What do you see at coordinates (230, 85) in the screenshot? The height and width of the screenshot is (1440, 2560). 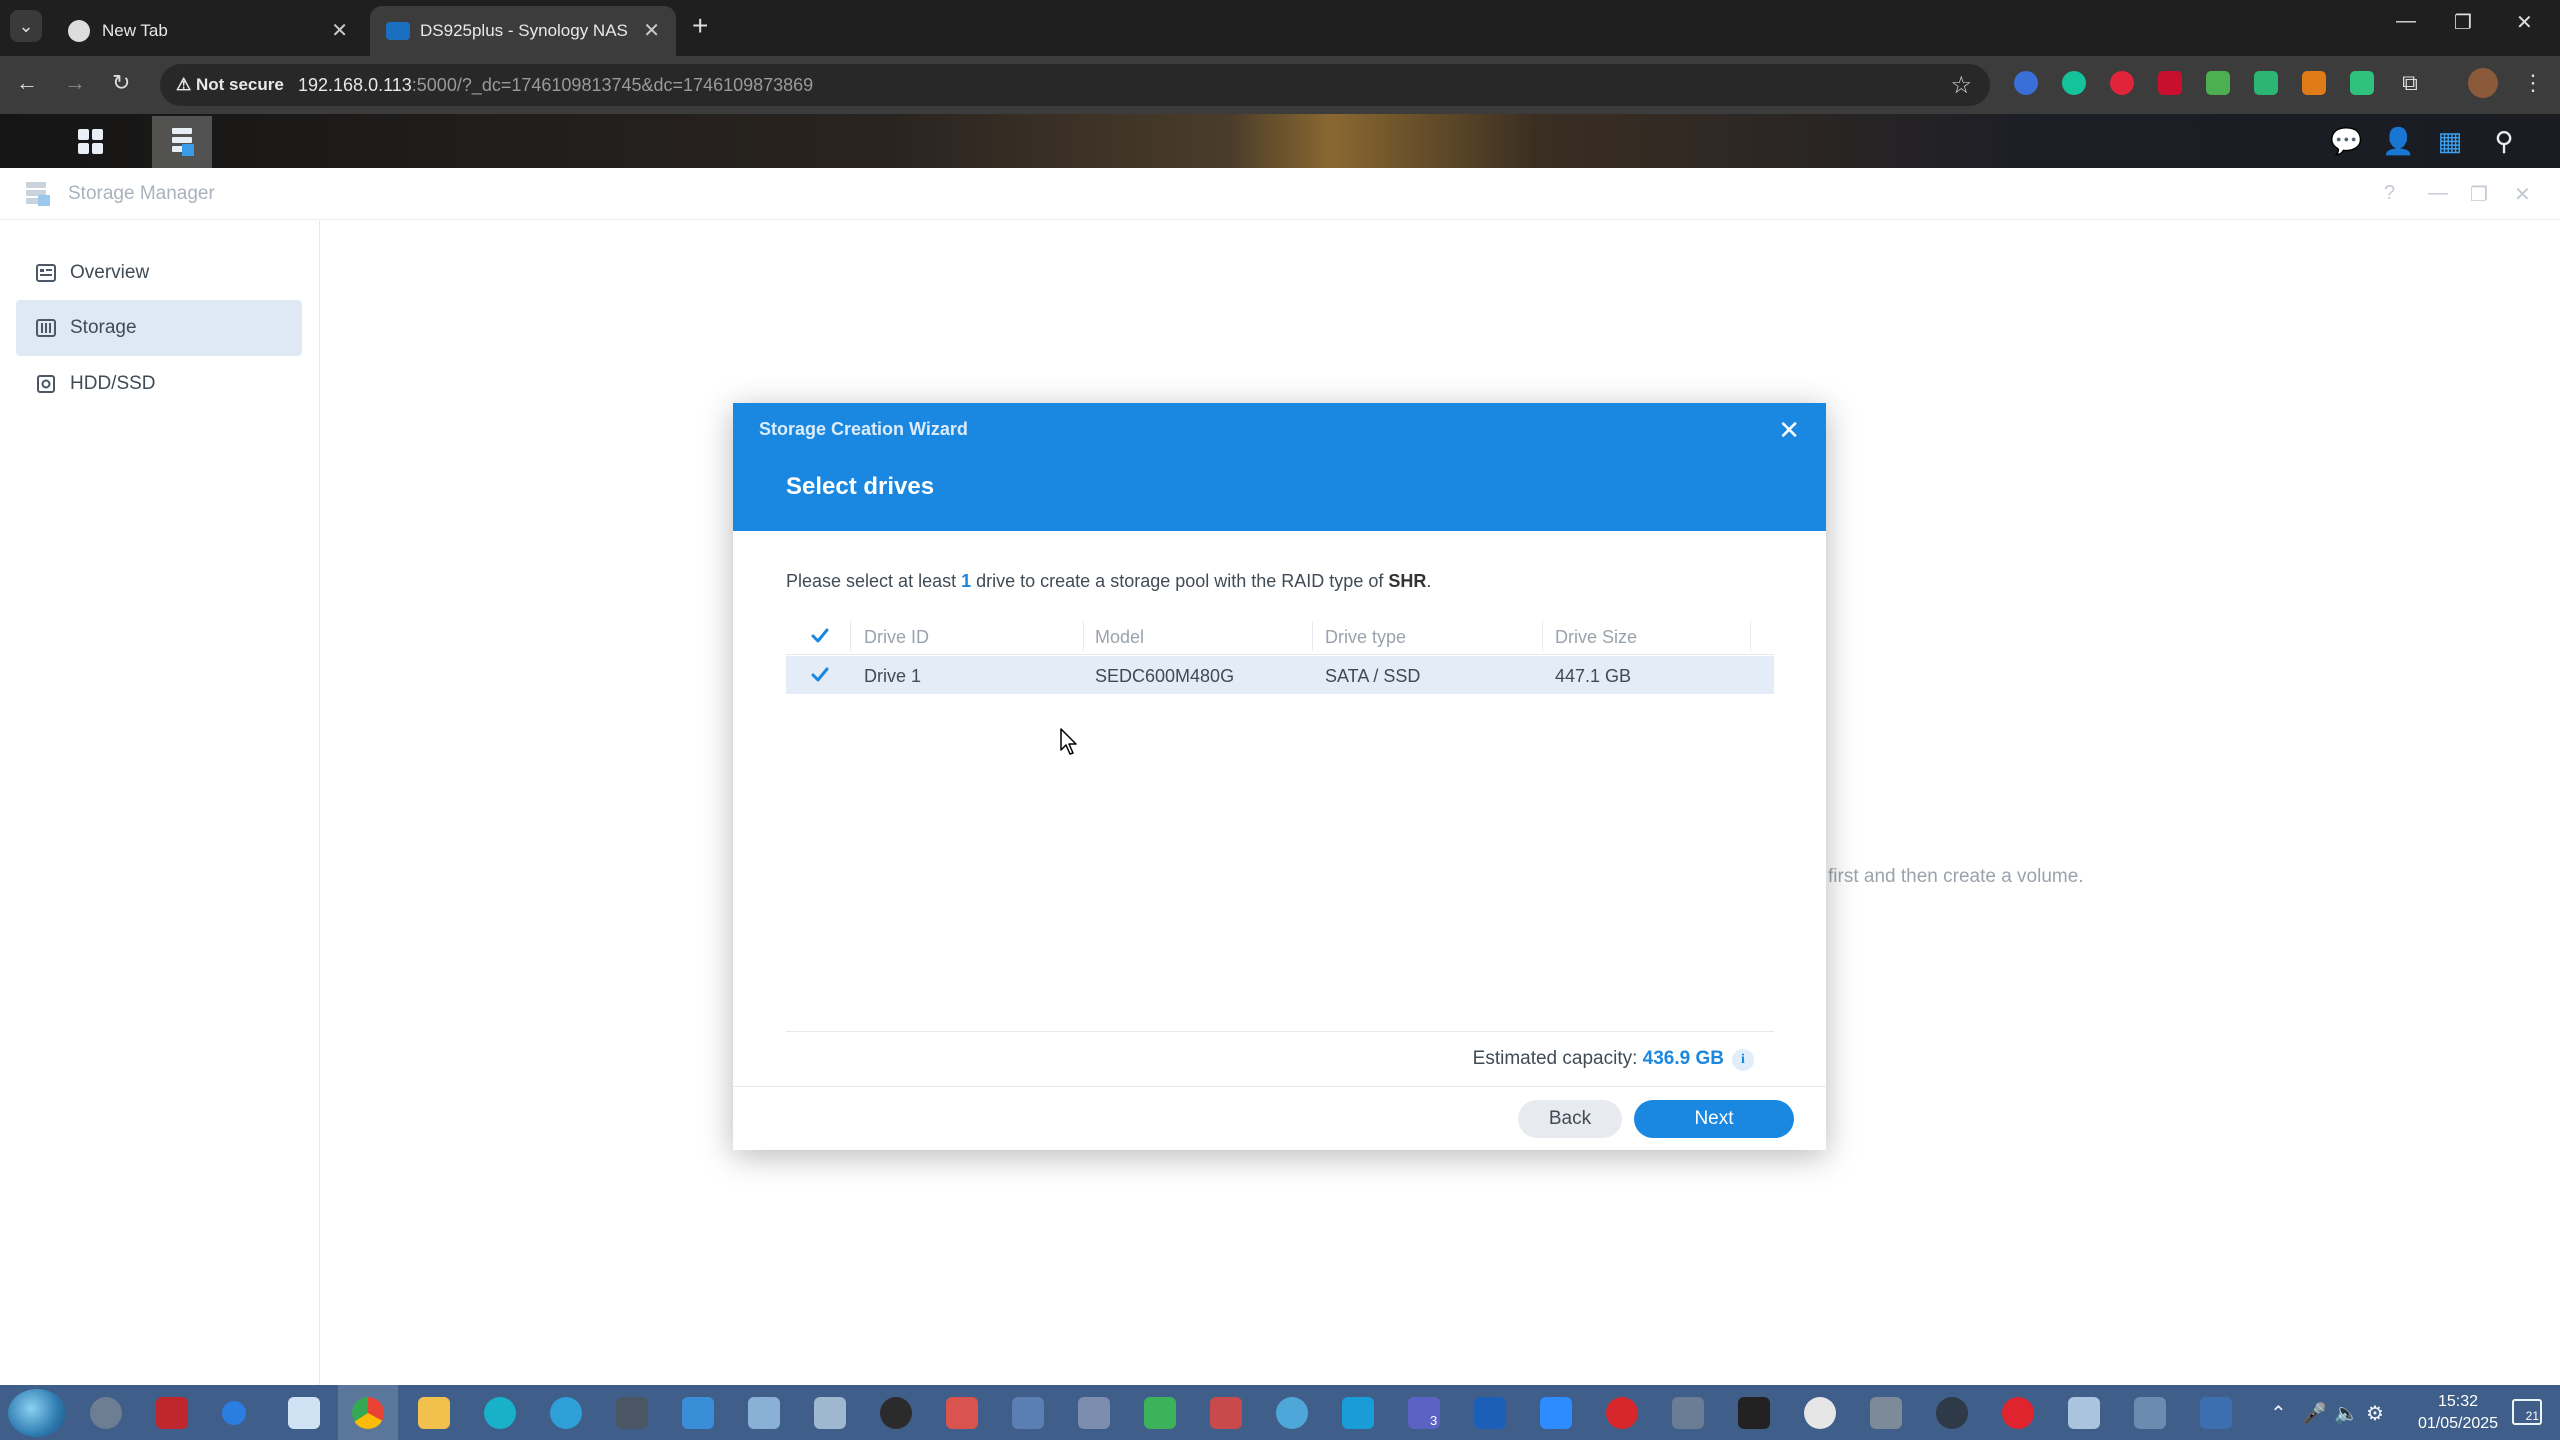 I see `not-secure-indicator: ⚠ Not secure` at bounding box center [230, 85].